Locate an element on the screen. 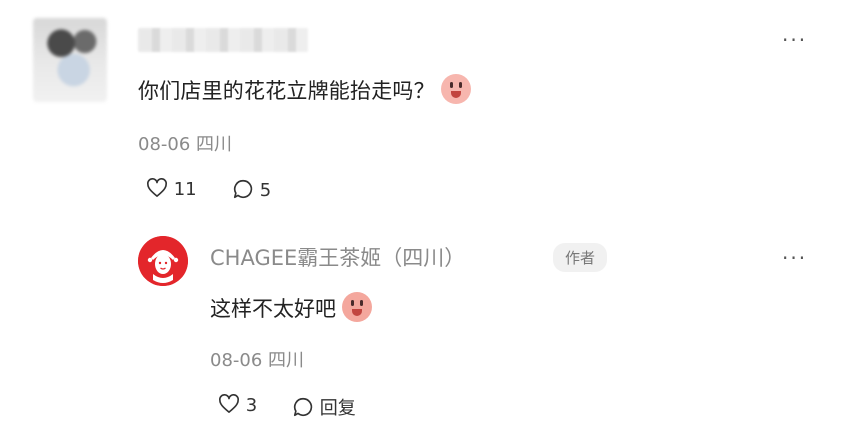 The width and height of the screenshot is (857, 437). commenter-avatar is located at coordinates (70, 60).